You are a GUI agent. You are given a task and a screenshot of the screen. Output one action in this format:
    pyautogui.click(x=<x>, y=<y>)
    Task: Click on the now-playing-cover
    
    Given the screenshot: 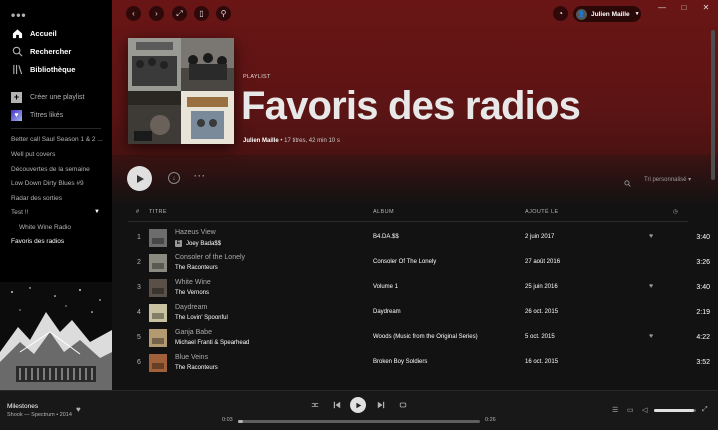 What is the action you would take?
    pyautogui.click(x=56, y=336)
    